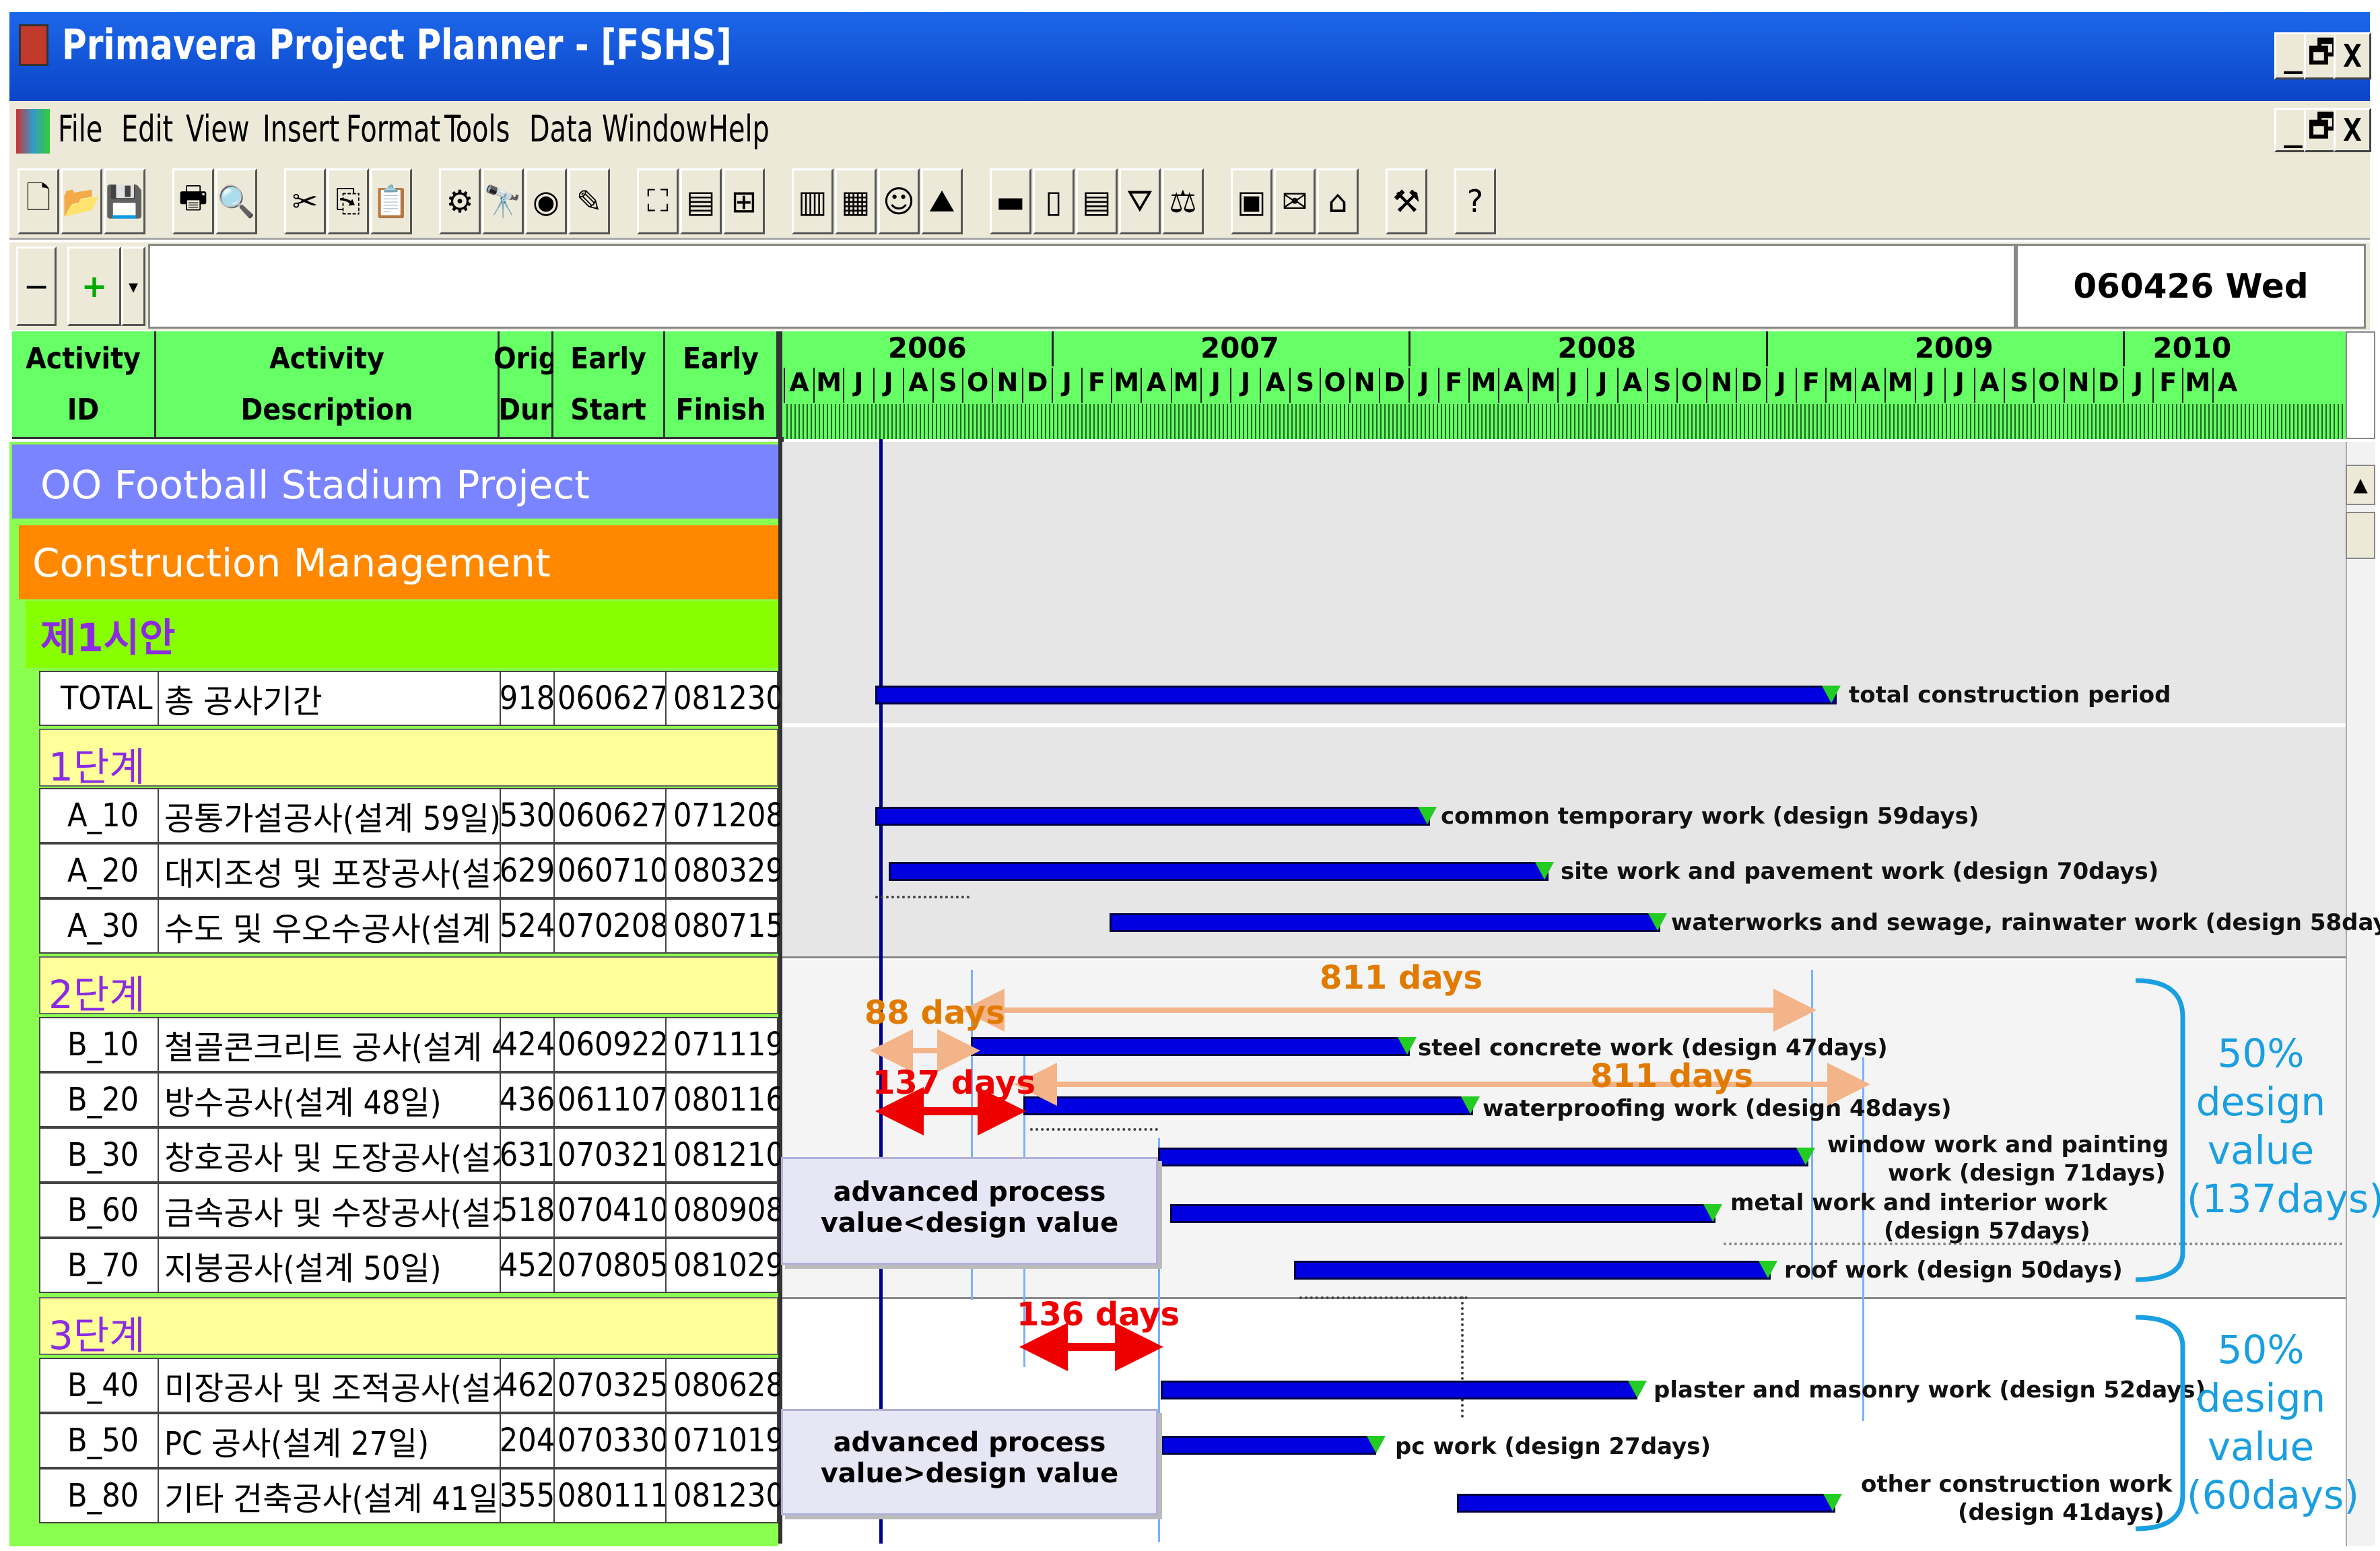 The height and width of the screenshot is (1551, 2380). What do you see at coordinates (546, 201) in the screenshot?
I see `target-icon: ◉` at bounding box center [546, 201].